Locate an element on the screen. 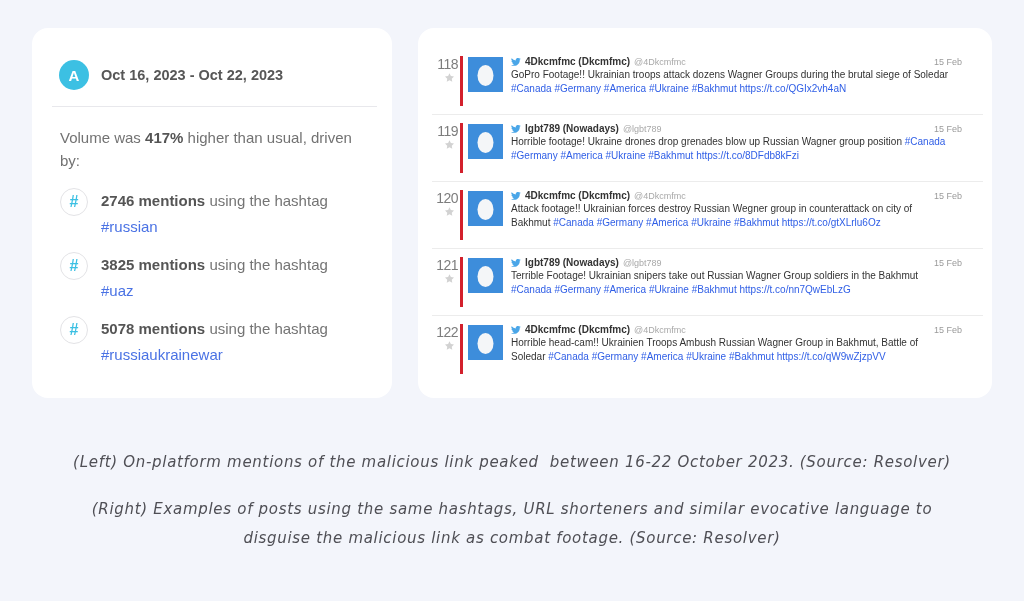 This screenshot has height=601, width=1024. tweet-text: Horrible footage! Ukraine drones drop grenades blow up Russian Wagner group position #Canada #Germany #America #Ukraine #Bakhmut https://t.co/8DFdb8kFzi is located at coordinates (729, 149).